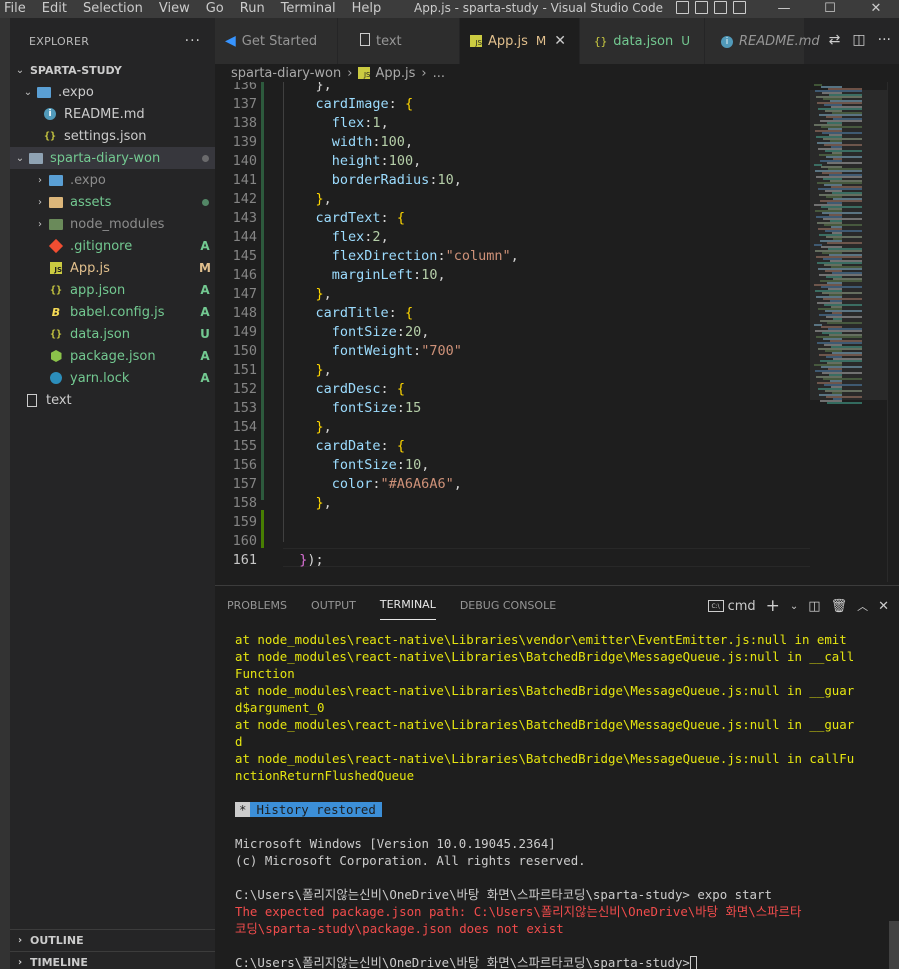  Describe the element at coordinates (876, 8) in the screenshot. I see `close-window-button: ✕` at that location.